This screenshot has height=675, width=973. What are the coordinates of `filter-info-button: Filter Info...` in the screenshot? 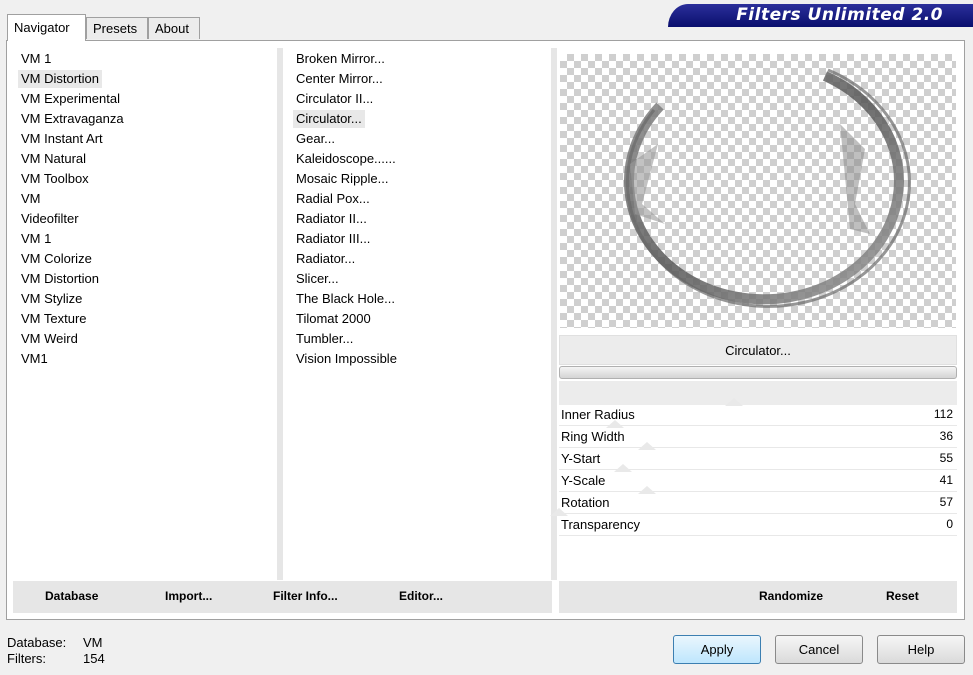 It's located at (305, 596).